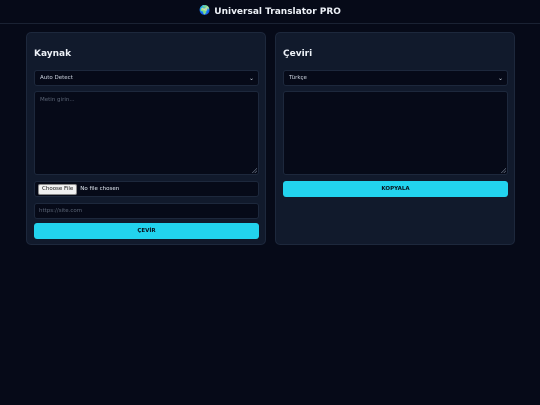 The image size is (540, 405). Describe the element at coordinates (395, 133) in the screenshot. I see `translation-output` at that location.